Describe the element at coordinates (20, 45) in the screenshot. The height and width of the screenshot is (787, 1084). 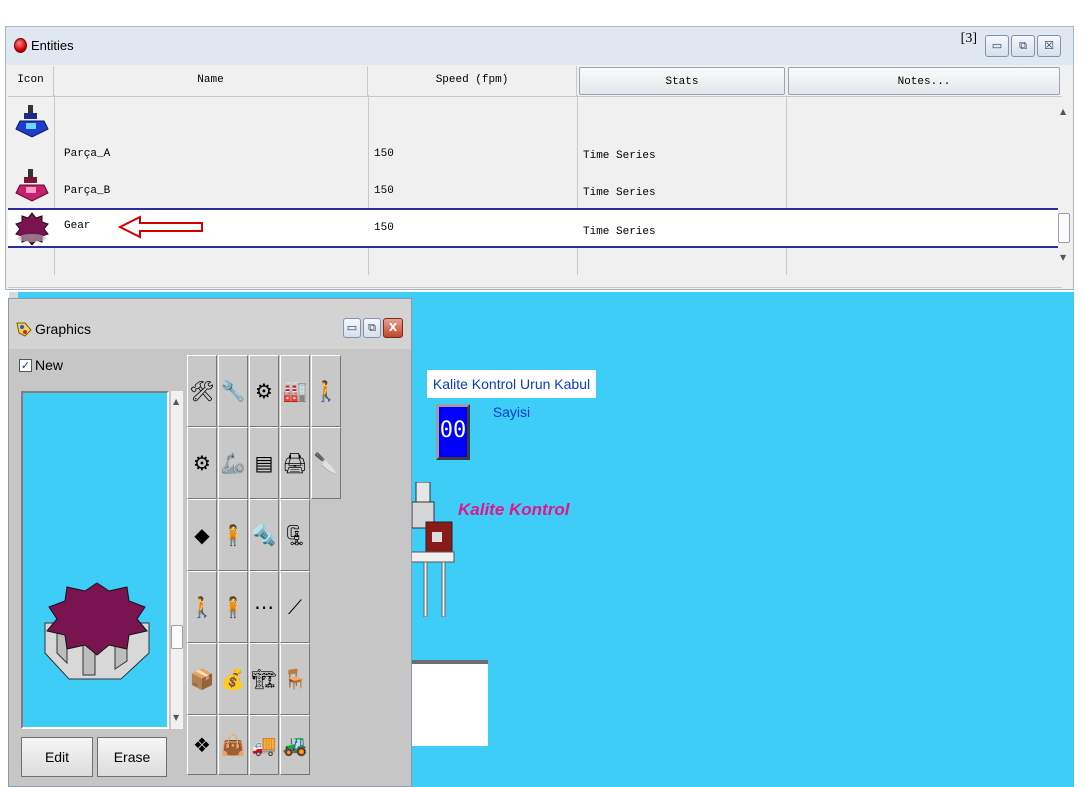
I see `entities-app-icon` at that location.